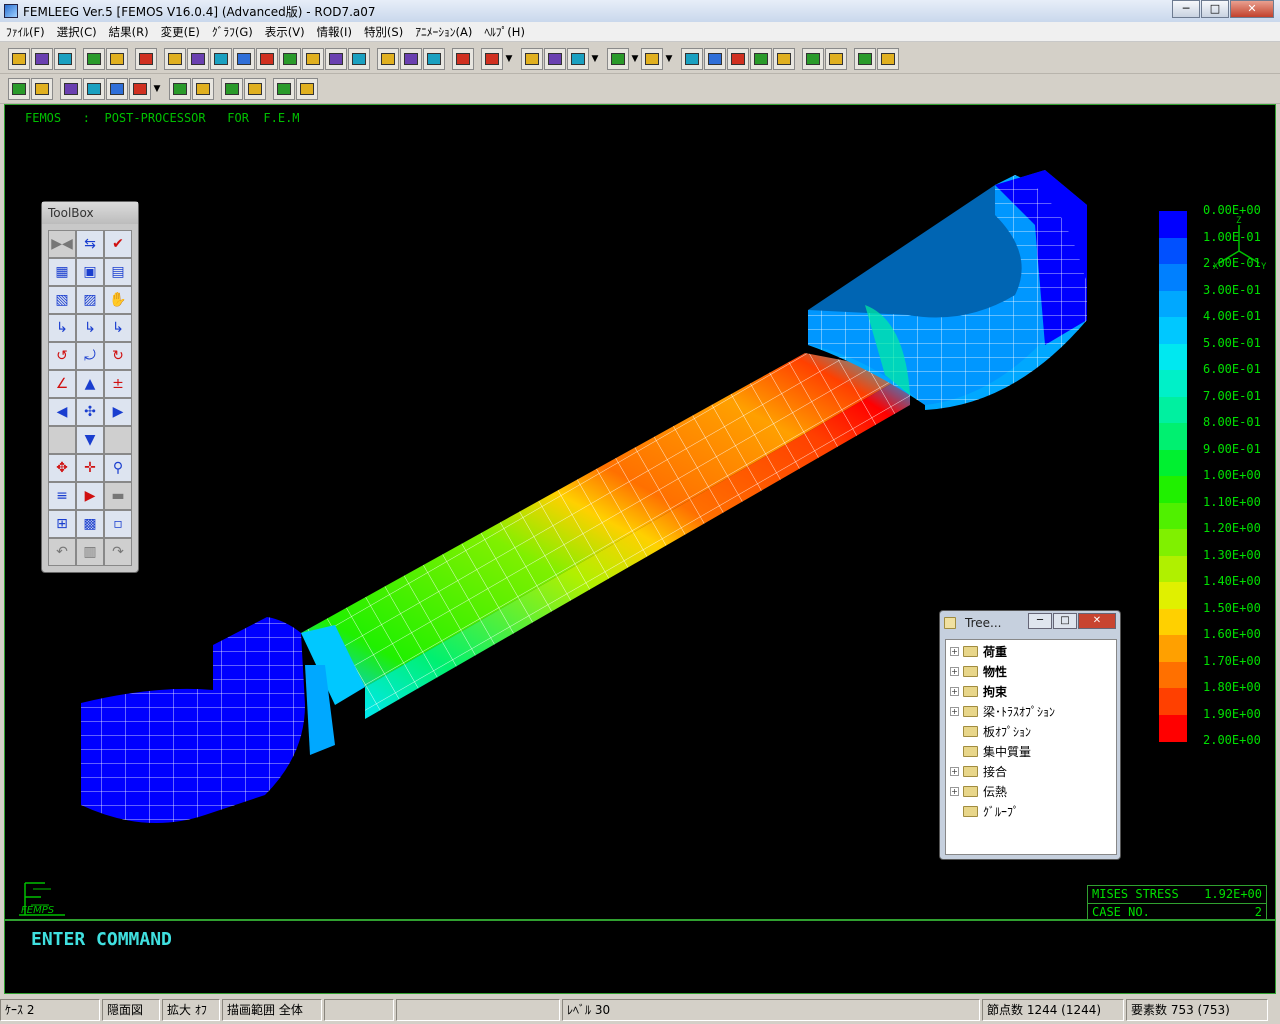 This screenshot has height=1024, width=1280. What do you see at coordinates (62, 440) in the screenshot?
I see `toolbox-tool-icon` at bounding box center [62, 440].